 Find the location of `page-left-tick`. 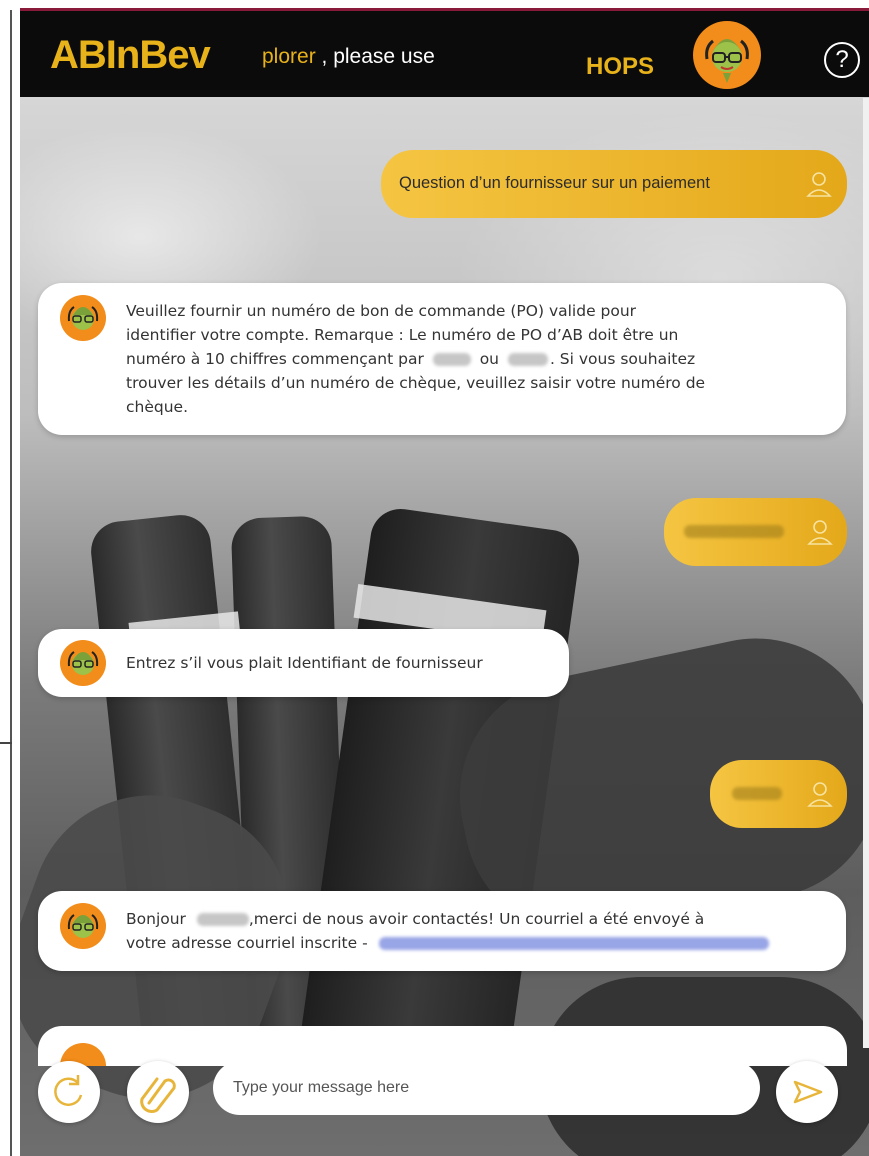

page-left-tick is located at coordinates (6, 743).